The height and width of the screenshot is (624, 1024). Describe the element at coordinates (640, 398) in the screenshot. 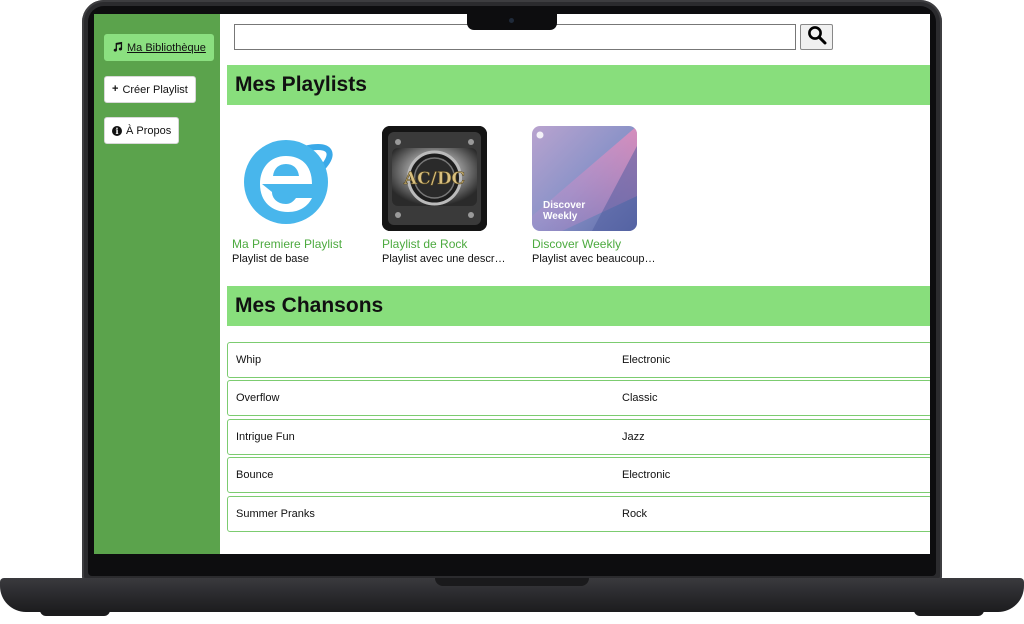

I see `song-genre: Classic` at that location.